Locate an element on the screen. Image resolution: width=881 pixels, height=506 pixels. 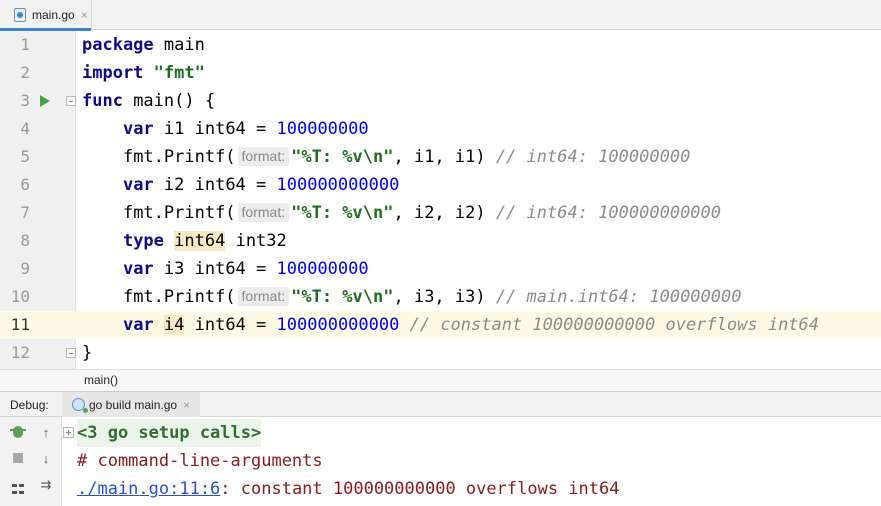
line-number: 2 is located at coordinates (25, 72).